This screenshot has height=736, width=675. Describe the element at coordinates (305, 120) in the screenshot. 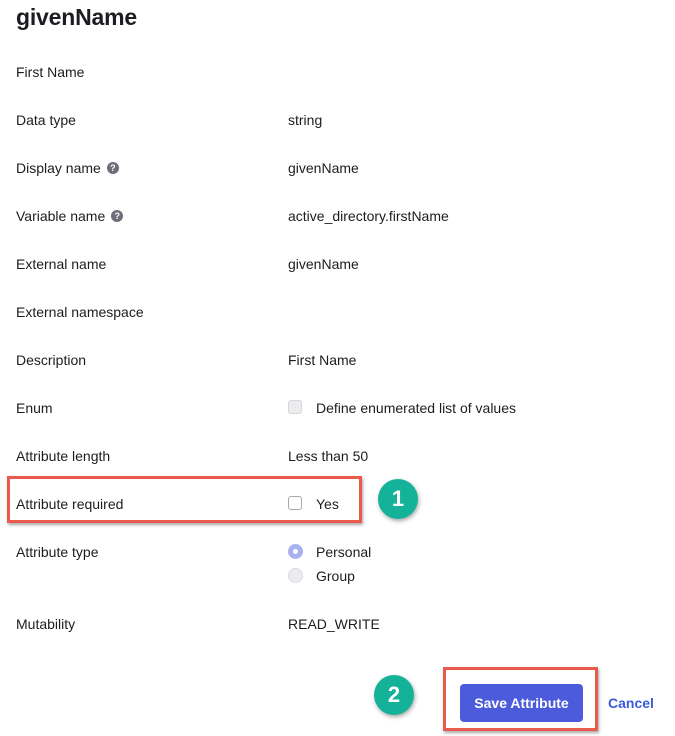

I see `data-type-value: string` at that location.